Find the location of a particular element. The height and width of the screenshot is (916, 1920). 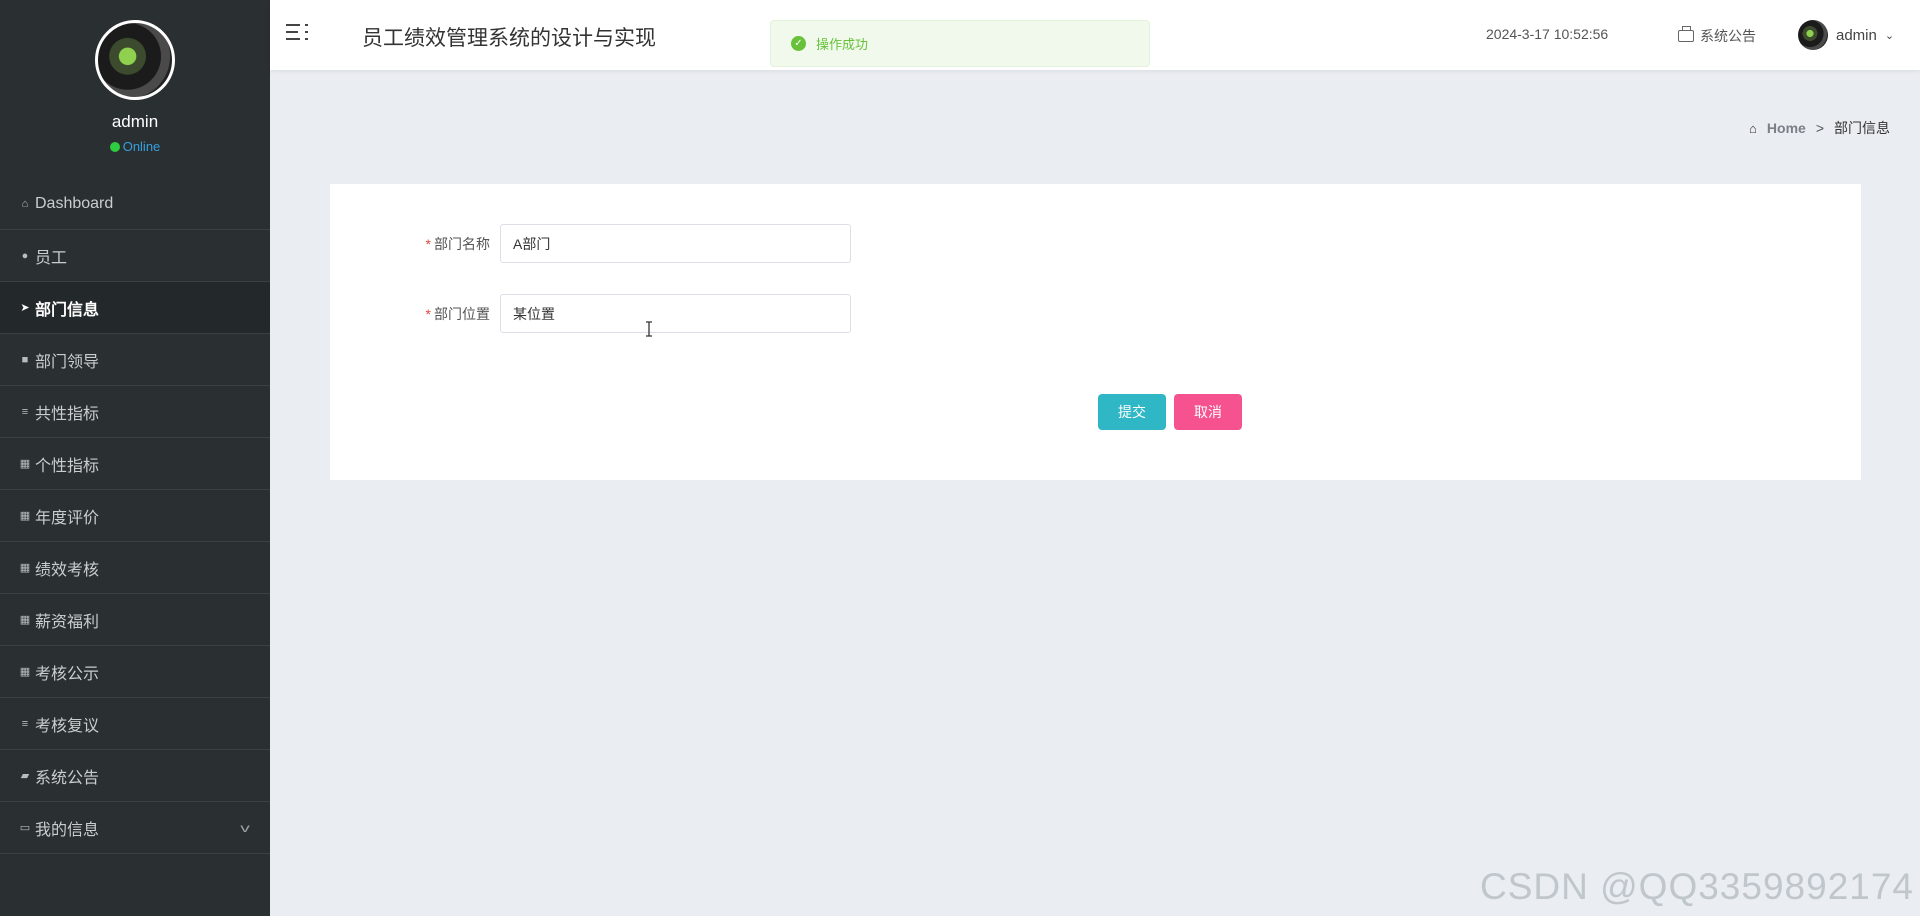

cancel-button: 取消 is located at coordinates (1208, 412).